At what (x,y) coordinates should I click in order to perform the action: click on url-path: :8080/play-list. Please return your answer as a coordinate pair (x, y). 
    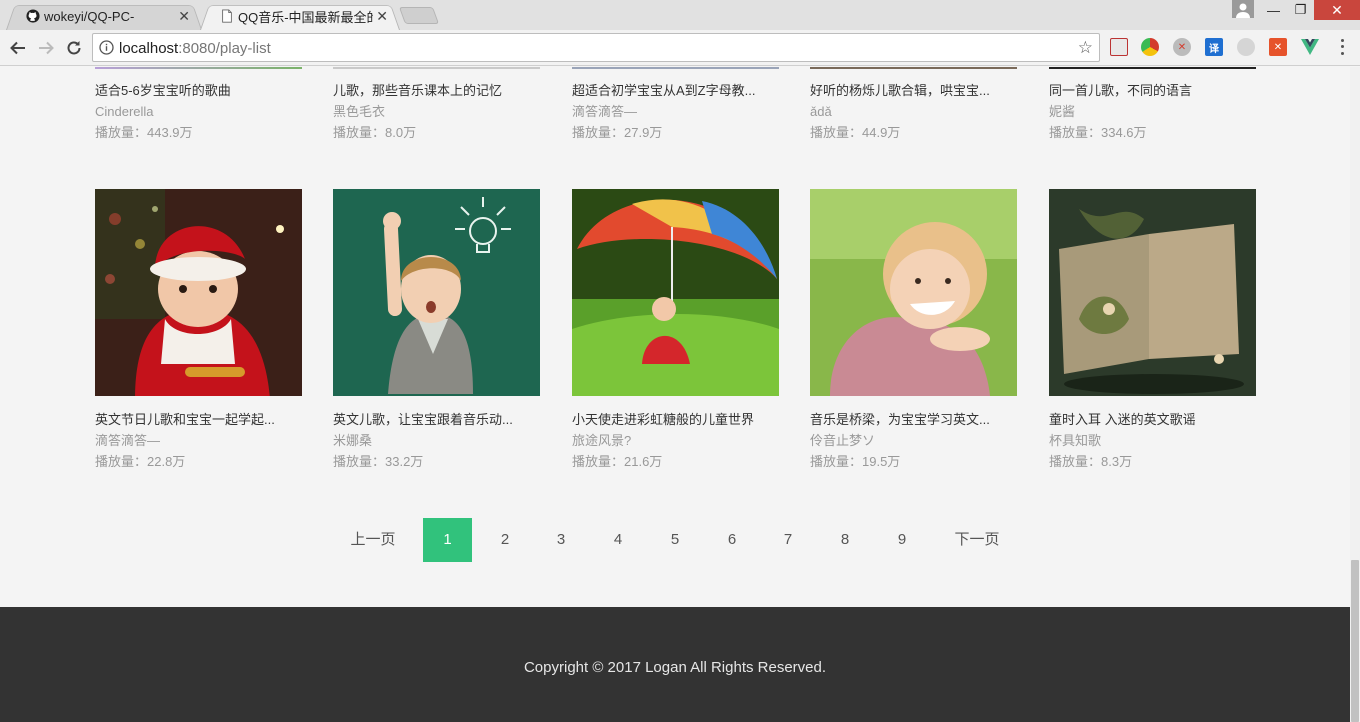
    Looking at the image, I should click on (224, 48).